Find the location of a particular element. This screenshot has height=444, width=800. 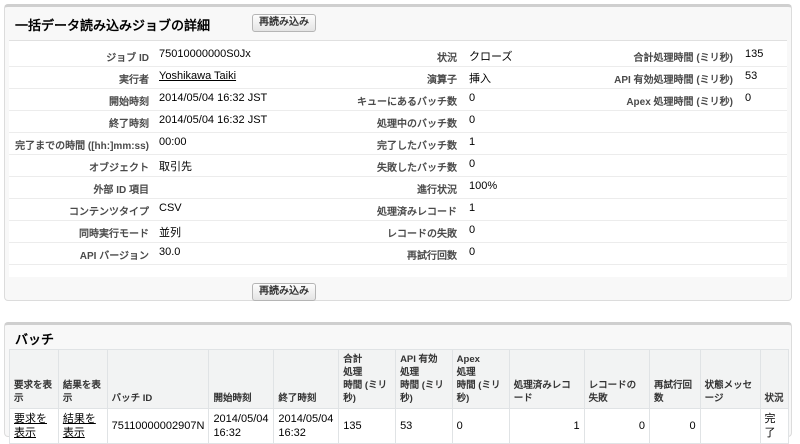

column-header-text: 状態メッセージ is located at coordinates (728, 392).